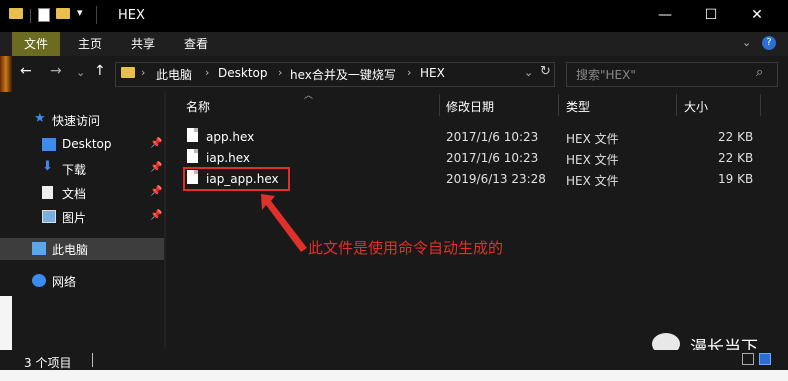 The width and height of the screenshot is (788, 381). What do you see at coordinates (665, 16) in the screenshot?
I see `minimize-button: —` at bounding box center [665, 16].